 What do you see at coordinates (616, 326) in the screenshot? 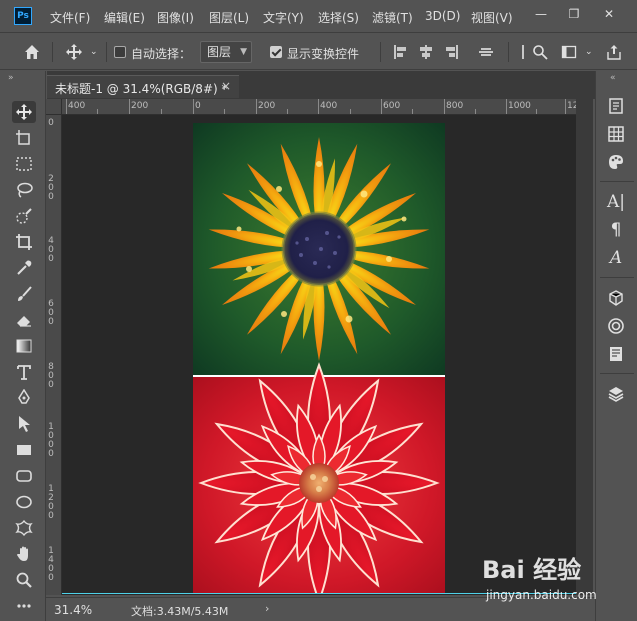
I see `libraries-icon` at bounding box center [616, 326].